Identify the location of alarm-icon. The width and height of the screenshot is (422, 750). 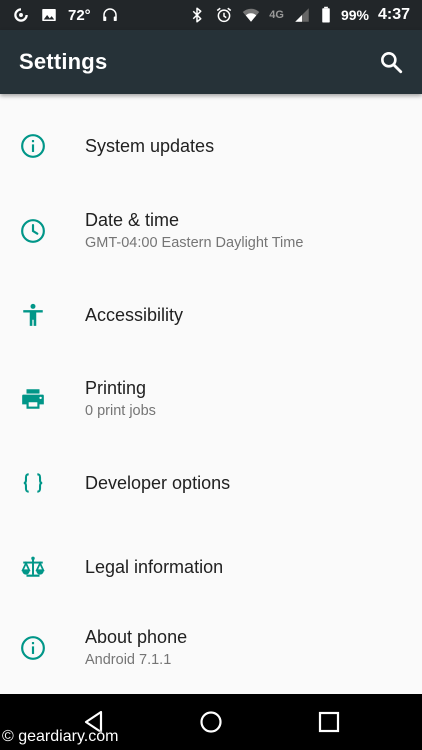
(224, 15).